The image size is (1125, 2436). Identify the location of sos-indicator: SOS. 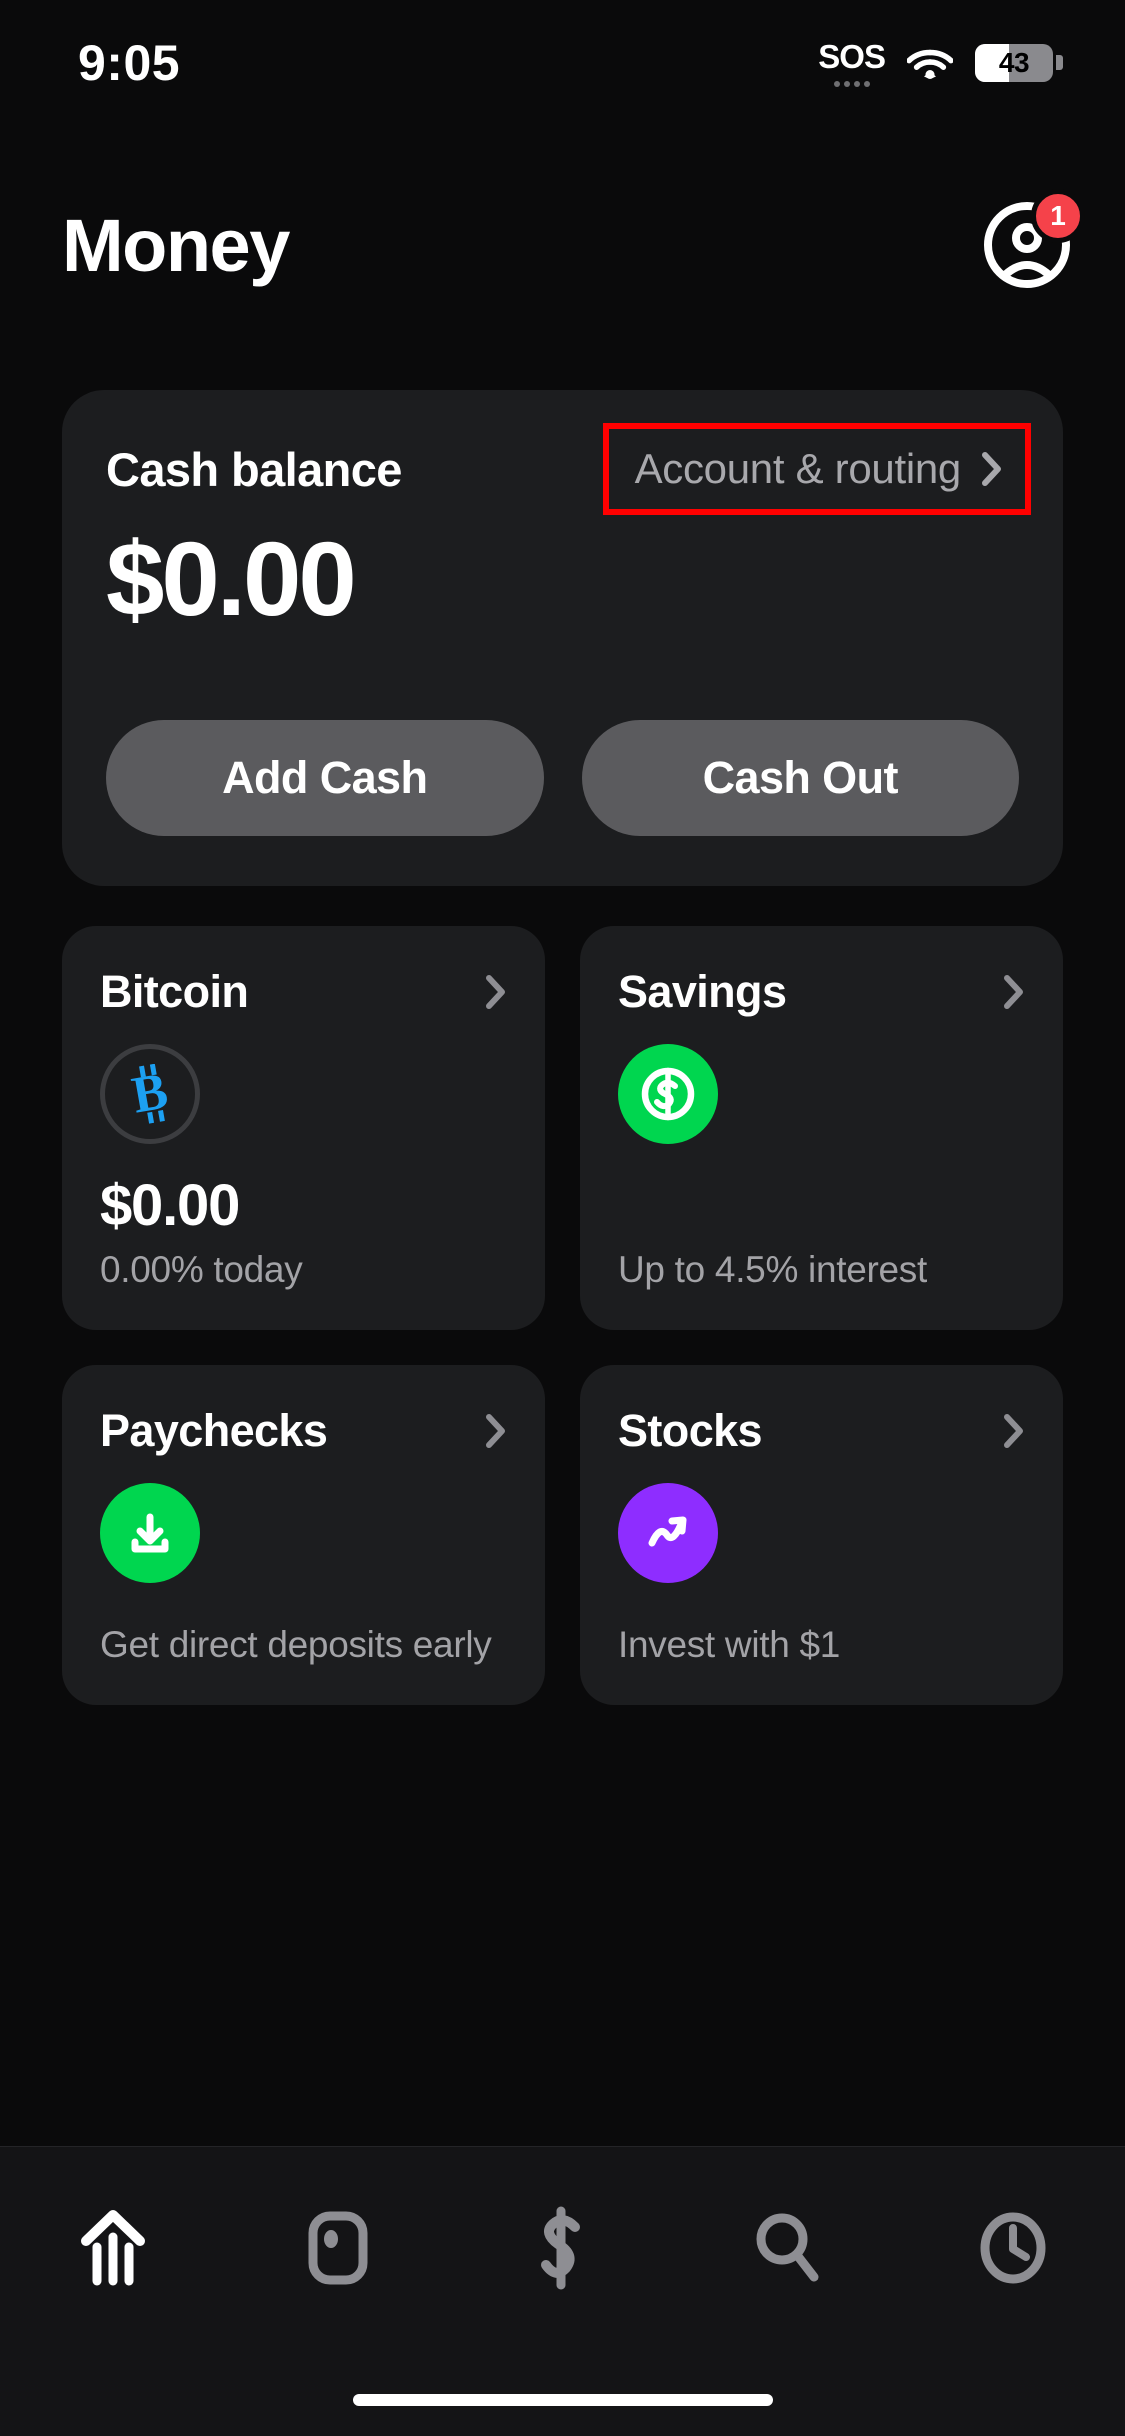
(852, 62).